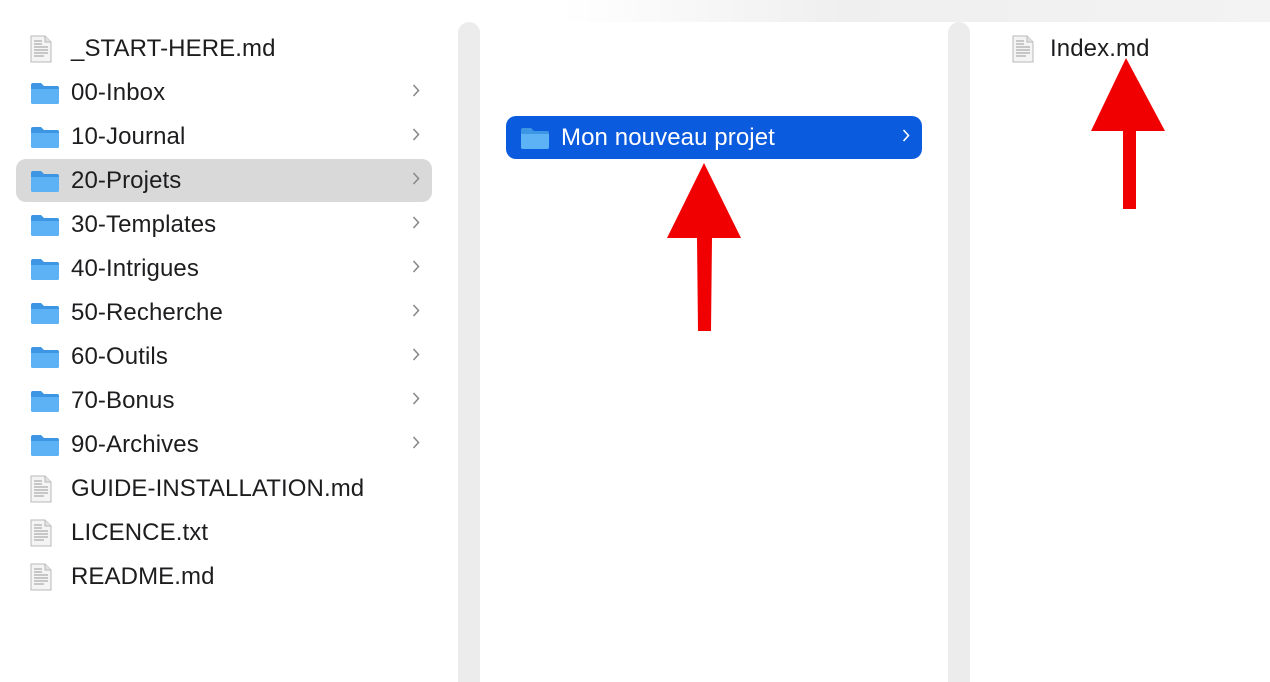 The width and height of the screenshot is (1270, 682). I want to click on file-row-guide-installation: GUIDE-INSTALLATION.md, so click(224, 488).